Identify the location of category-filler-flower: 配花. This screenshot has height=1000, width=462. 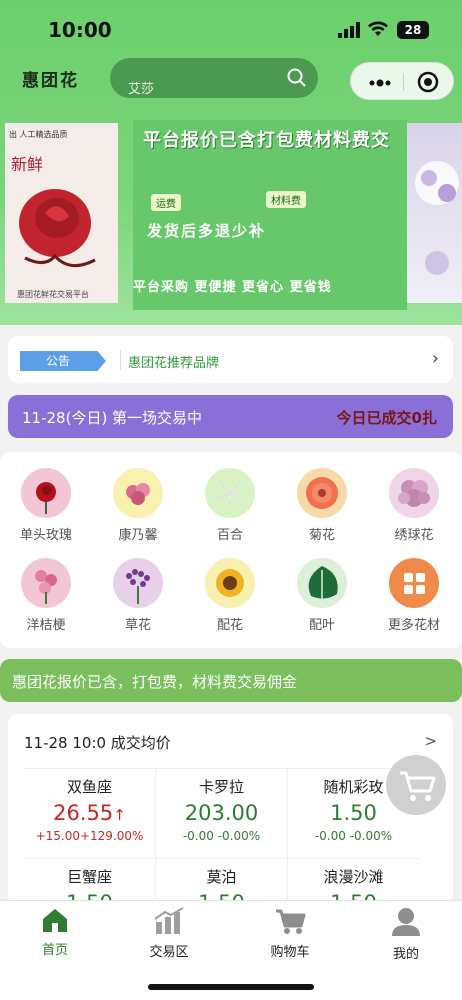
(230, 595).